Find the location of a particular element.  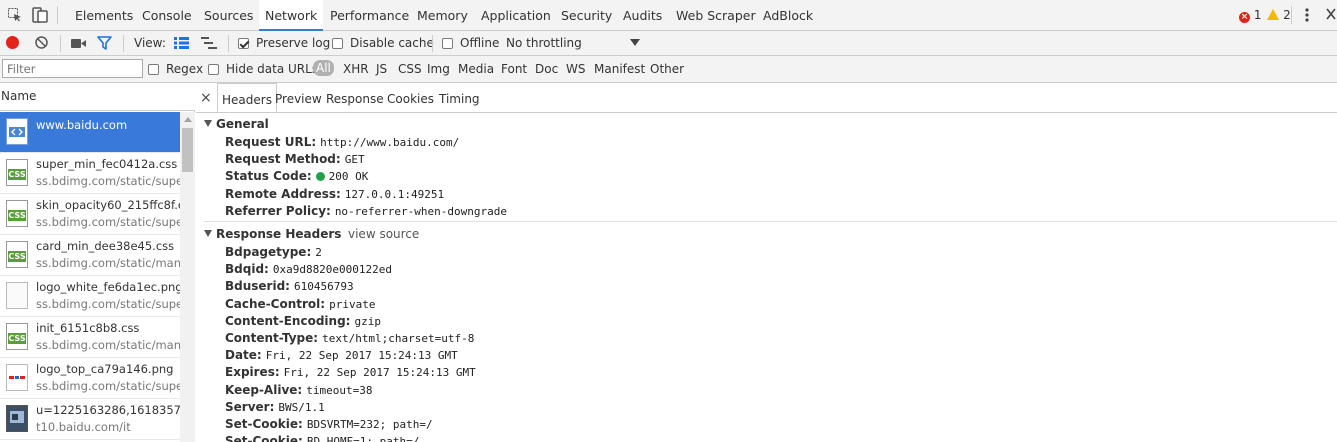

detail-tab-preview: Preview is located at coordinates (298, 97).